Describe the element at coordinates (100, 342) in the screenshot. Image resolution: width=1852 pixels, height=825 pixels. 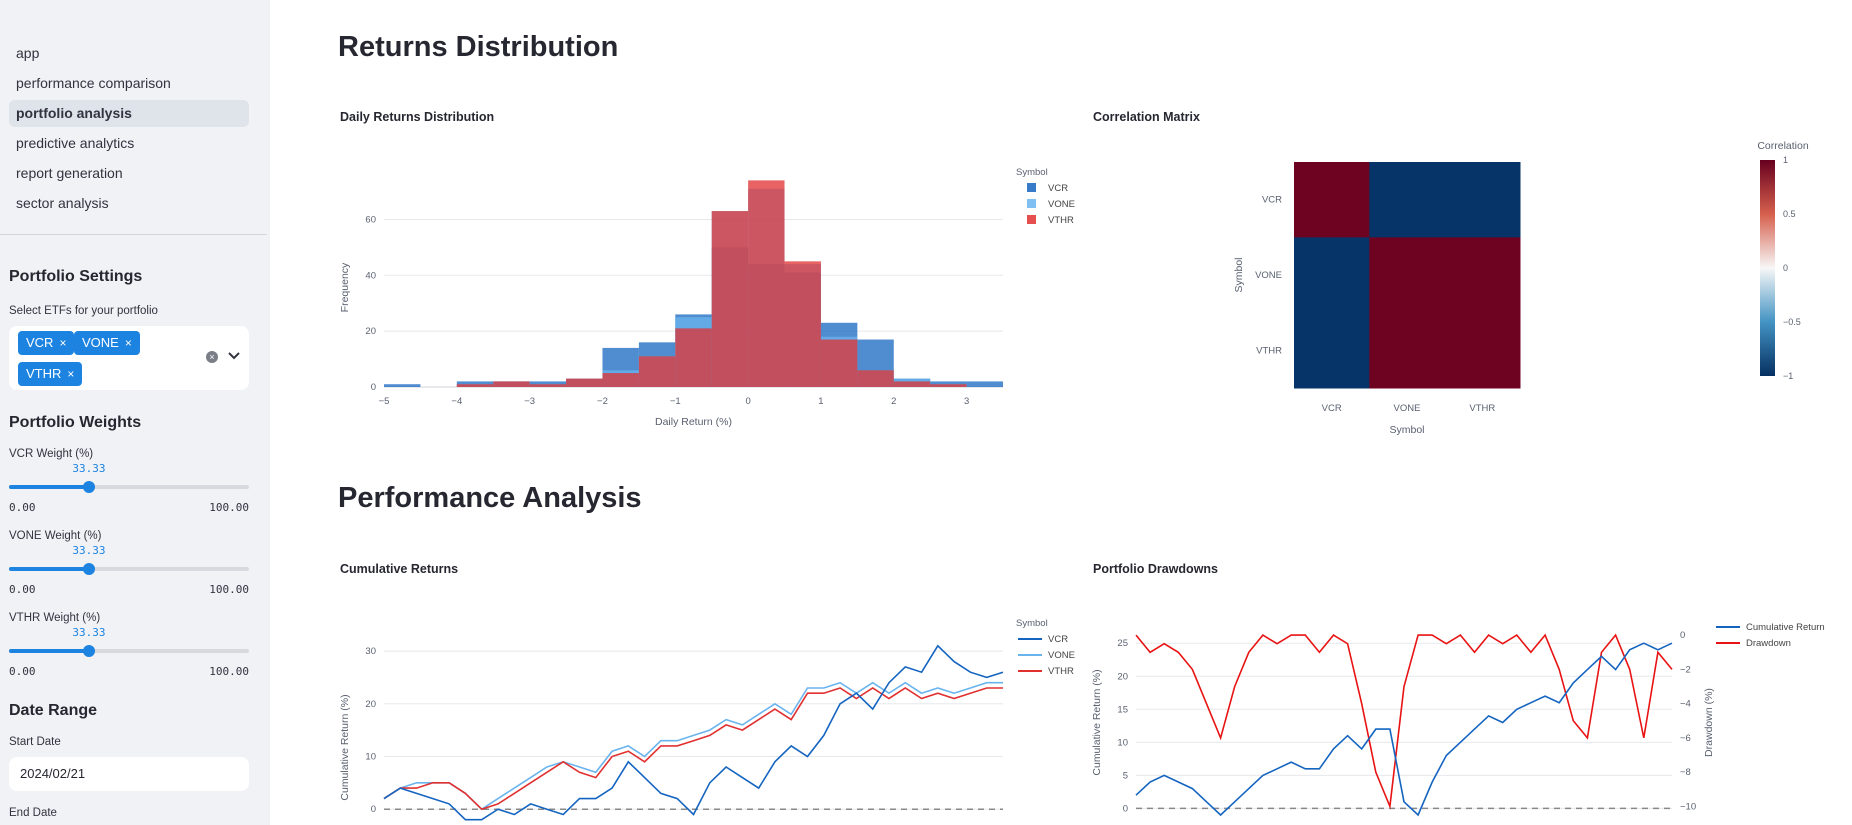
I see `etf-tag-label: VONE` at that location.